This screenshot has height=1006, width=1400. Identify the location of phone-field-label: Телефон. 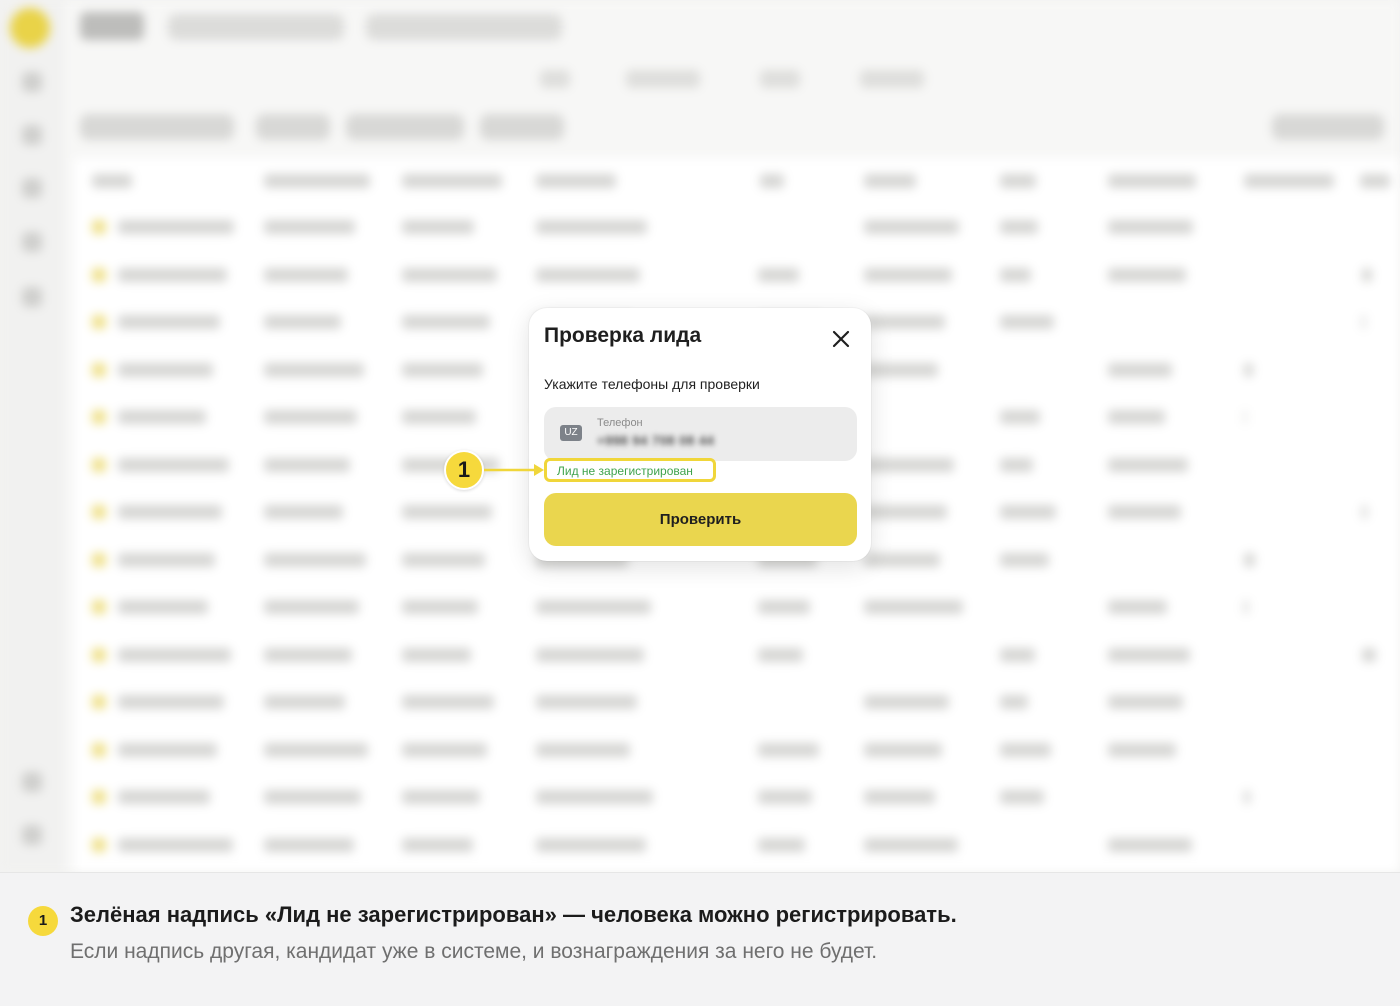
(620, 423).